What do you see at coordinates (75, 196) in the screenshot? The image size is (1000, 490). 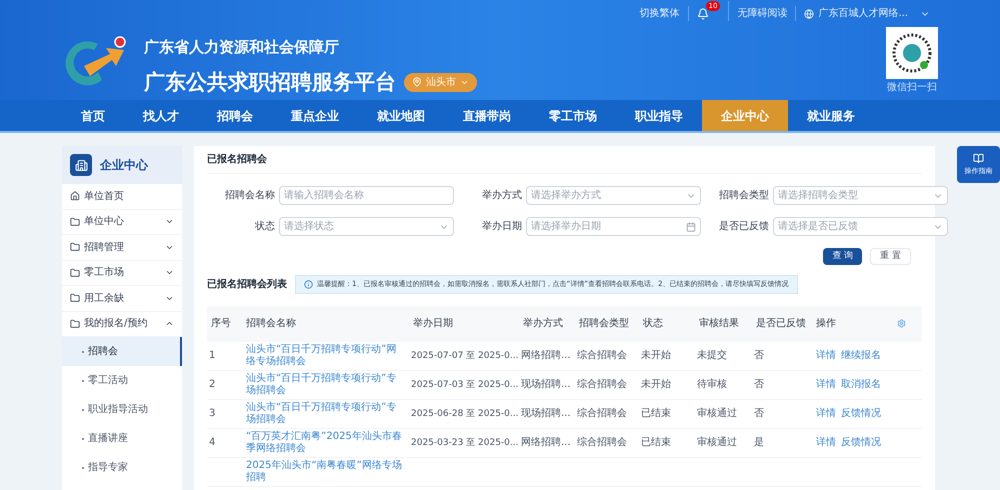 I see `home-icon` at bounding box center [75, 196].